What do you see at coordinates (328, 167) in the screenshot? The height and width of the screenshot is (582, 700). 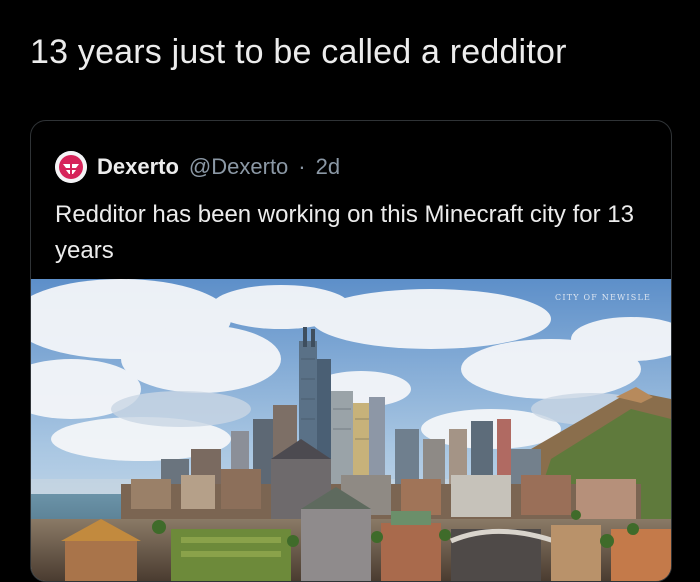 I see `tweet-timestamp: 2d` at bounding box center [328, 167].